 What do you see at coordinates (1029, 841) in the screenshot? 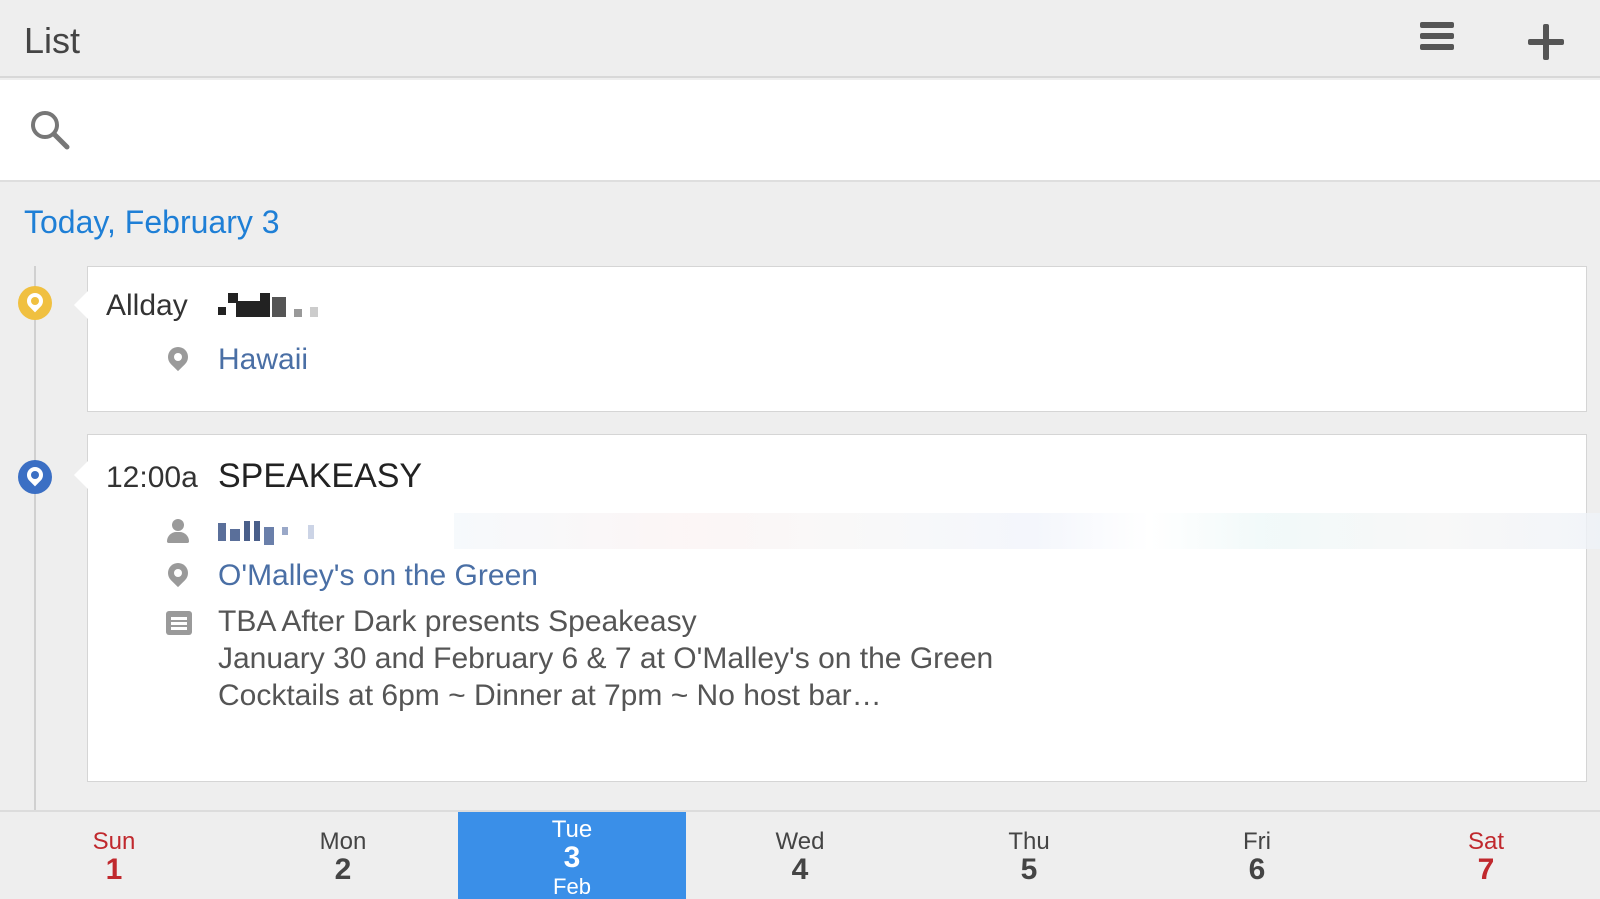
I see `weekday-name: Thu` at bounding box center [1029, 841].